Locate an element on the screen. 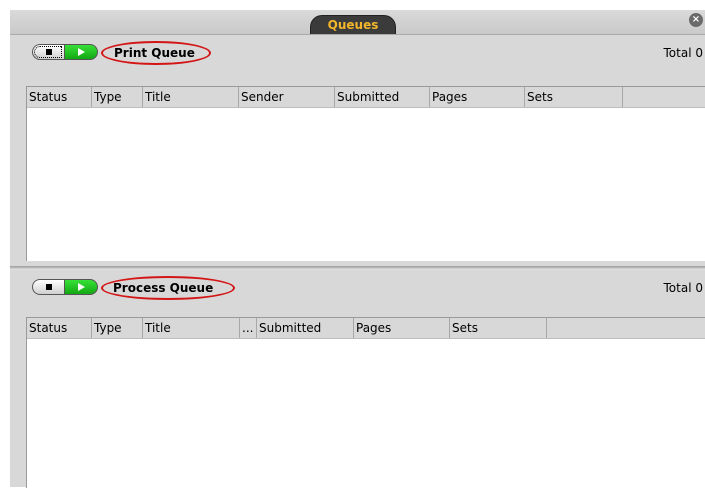 This screenshot has height=488, width=705. print-queue-controls is located at coordinates (65, 52).